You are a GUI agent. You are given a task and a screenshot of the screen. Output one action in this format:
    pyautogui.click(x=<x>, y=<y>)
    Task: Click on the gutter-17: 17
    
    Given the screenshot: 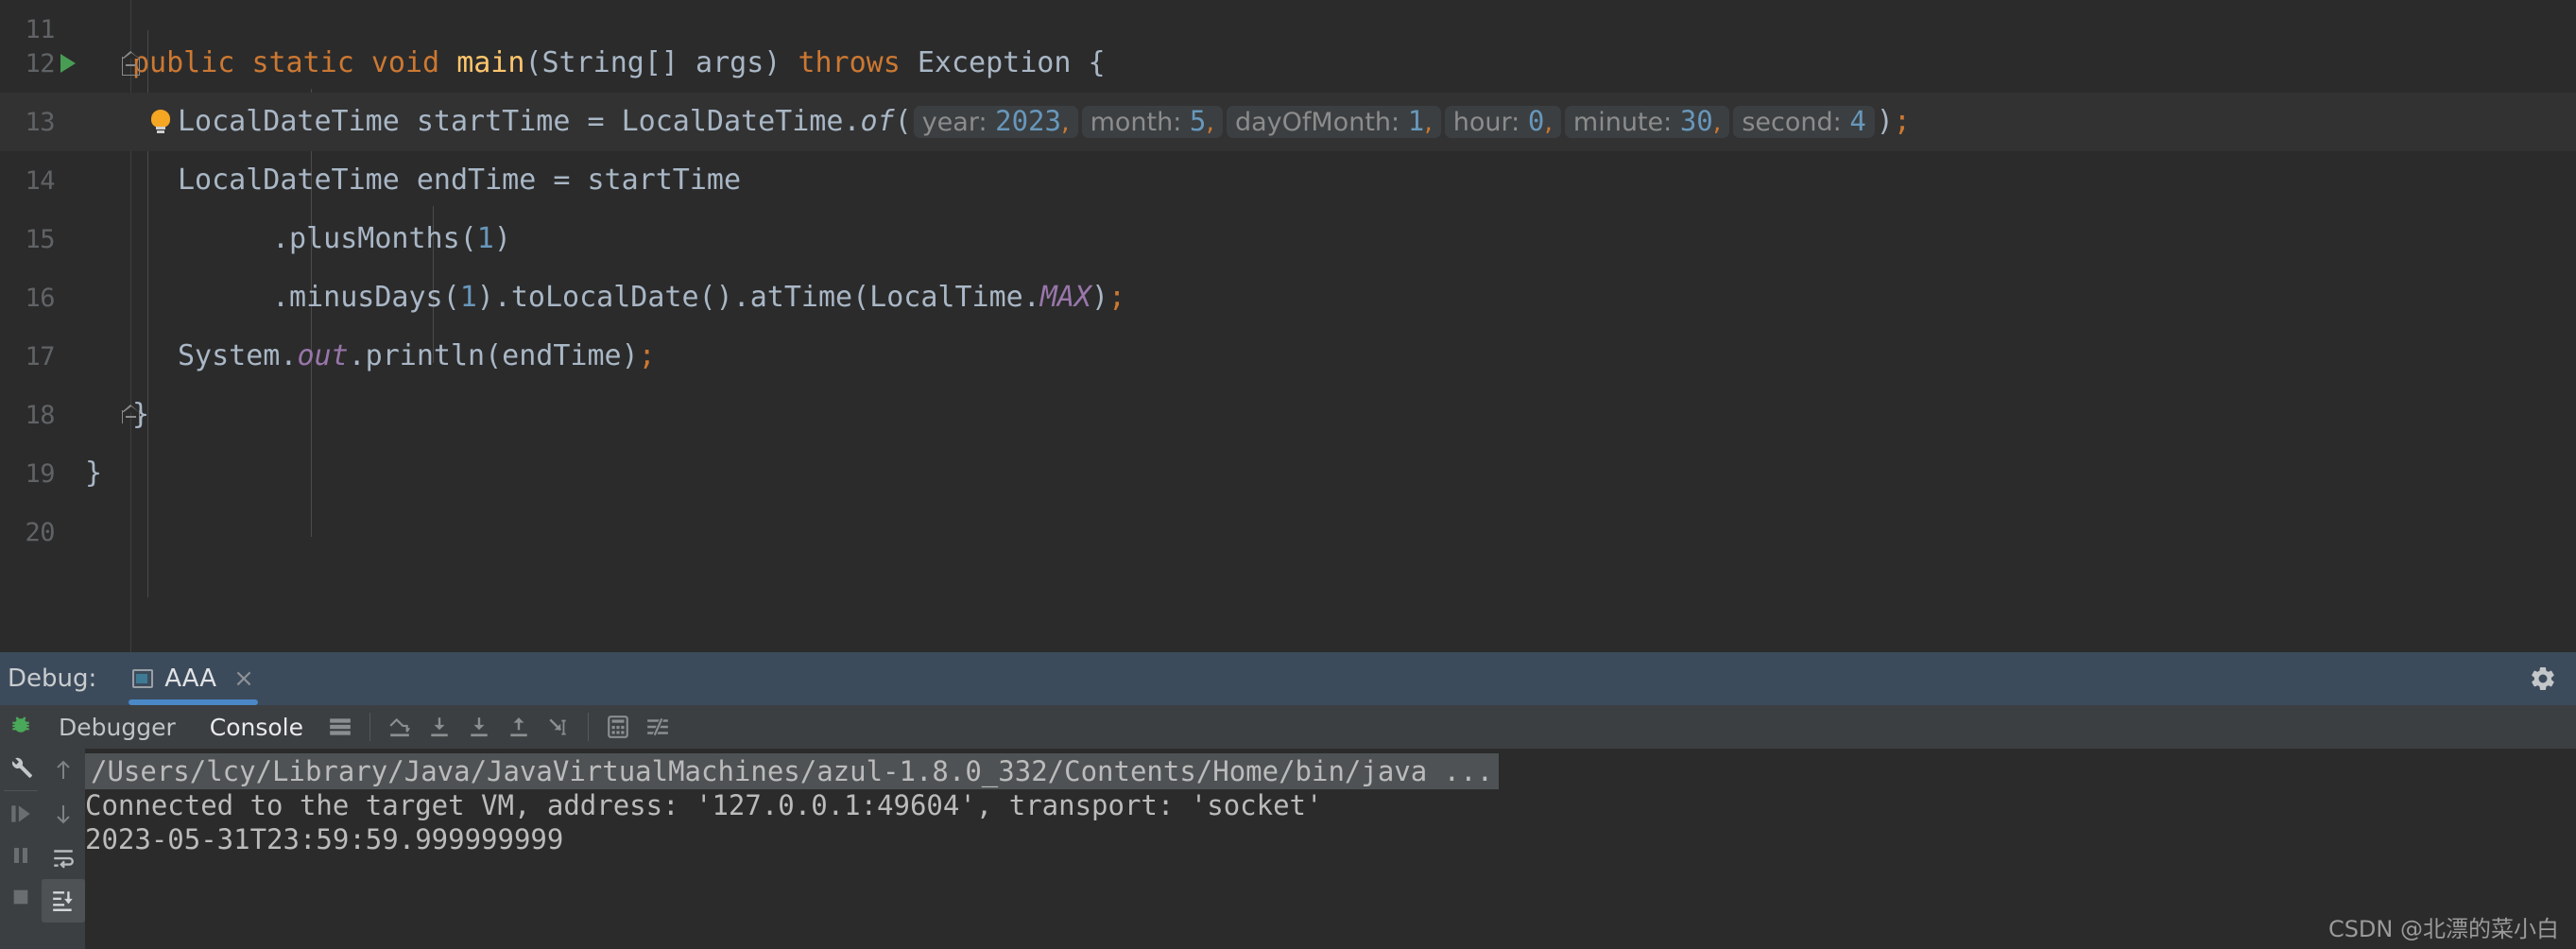 What is the action you would take?
    pyautogui.click(x=66, y=356)
    